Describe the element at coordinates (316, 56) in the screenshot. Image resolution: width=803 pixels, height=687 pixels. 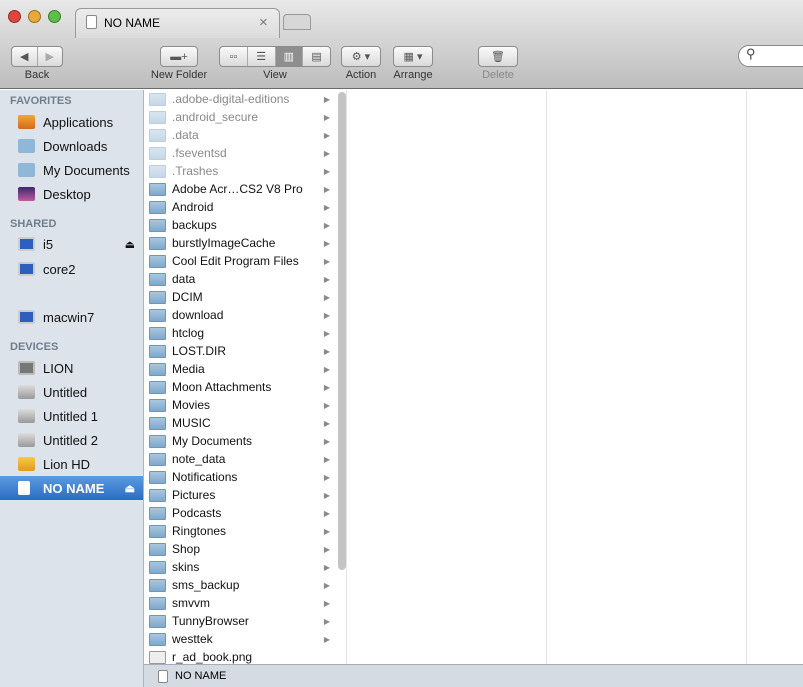
I see `coverflow-view-icon: ▤` at that location.